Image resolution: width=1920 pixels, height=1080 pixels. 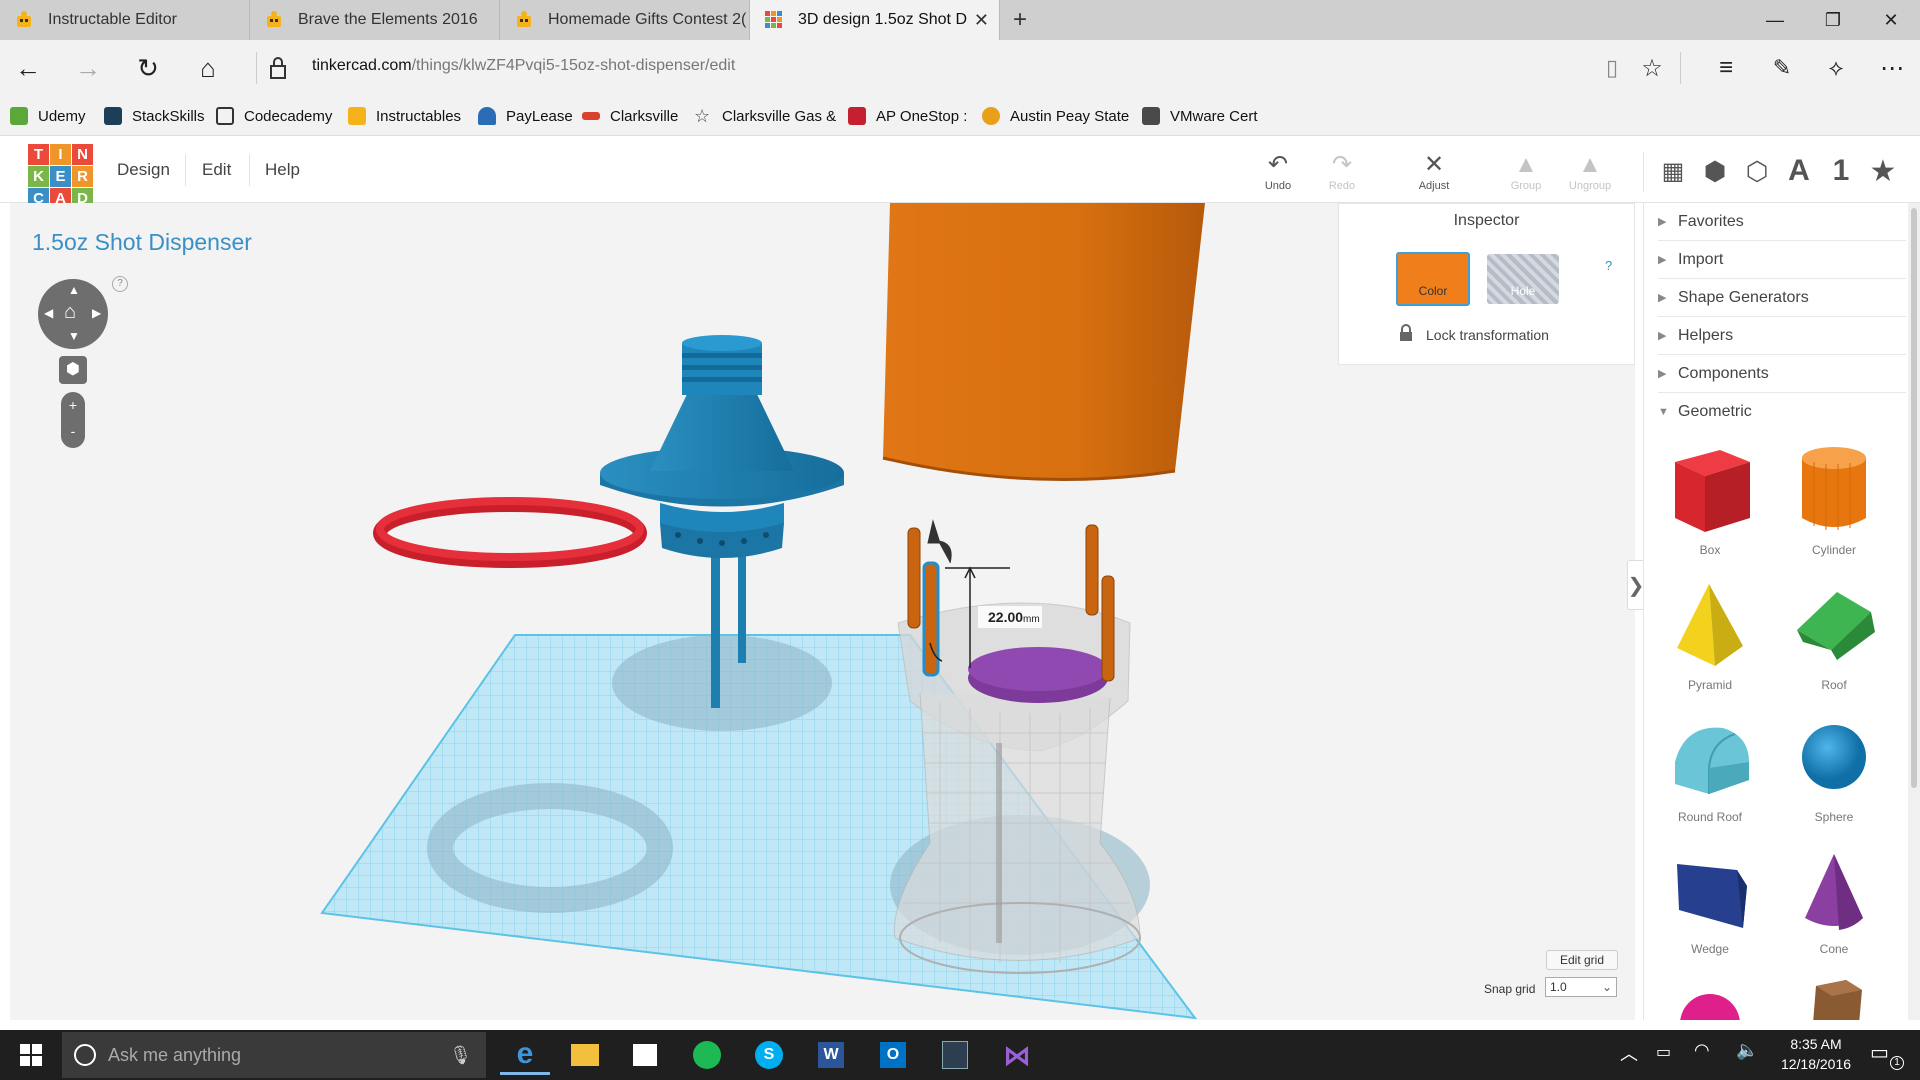 I want to click on start-button, so click(x=31, y=1055).